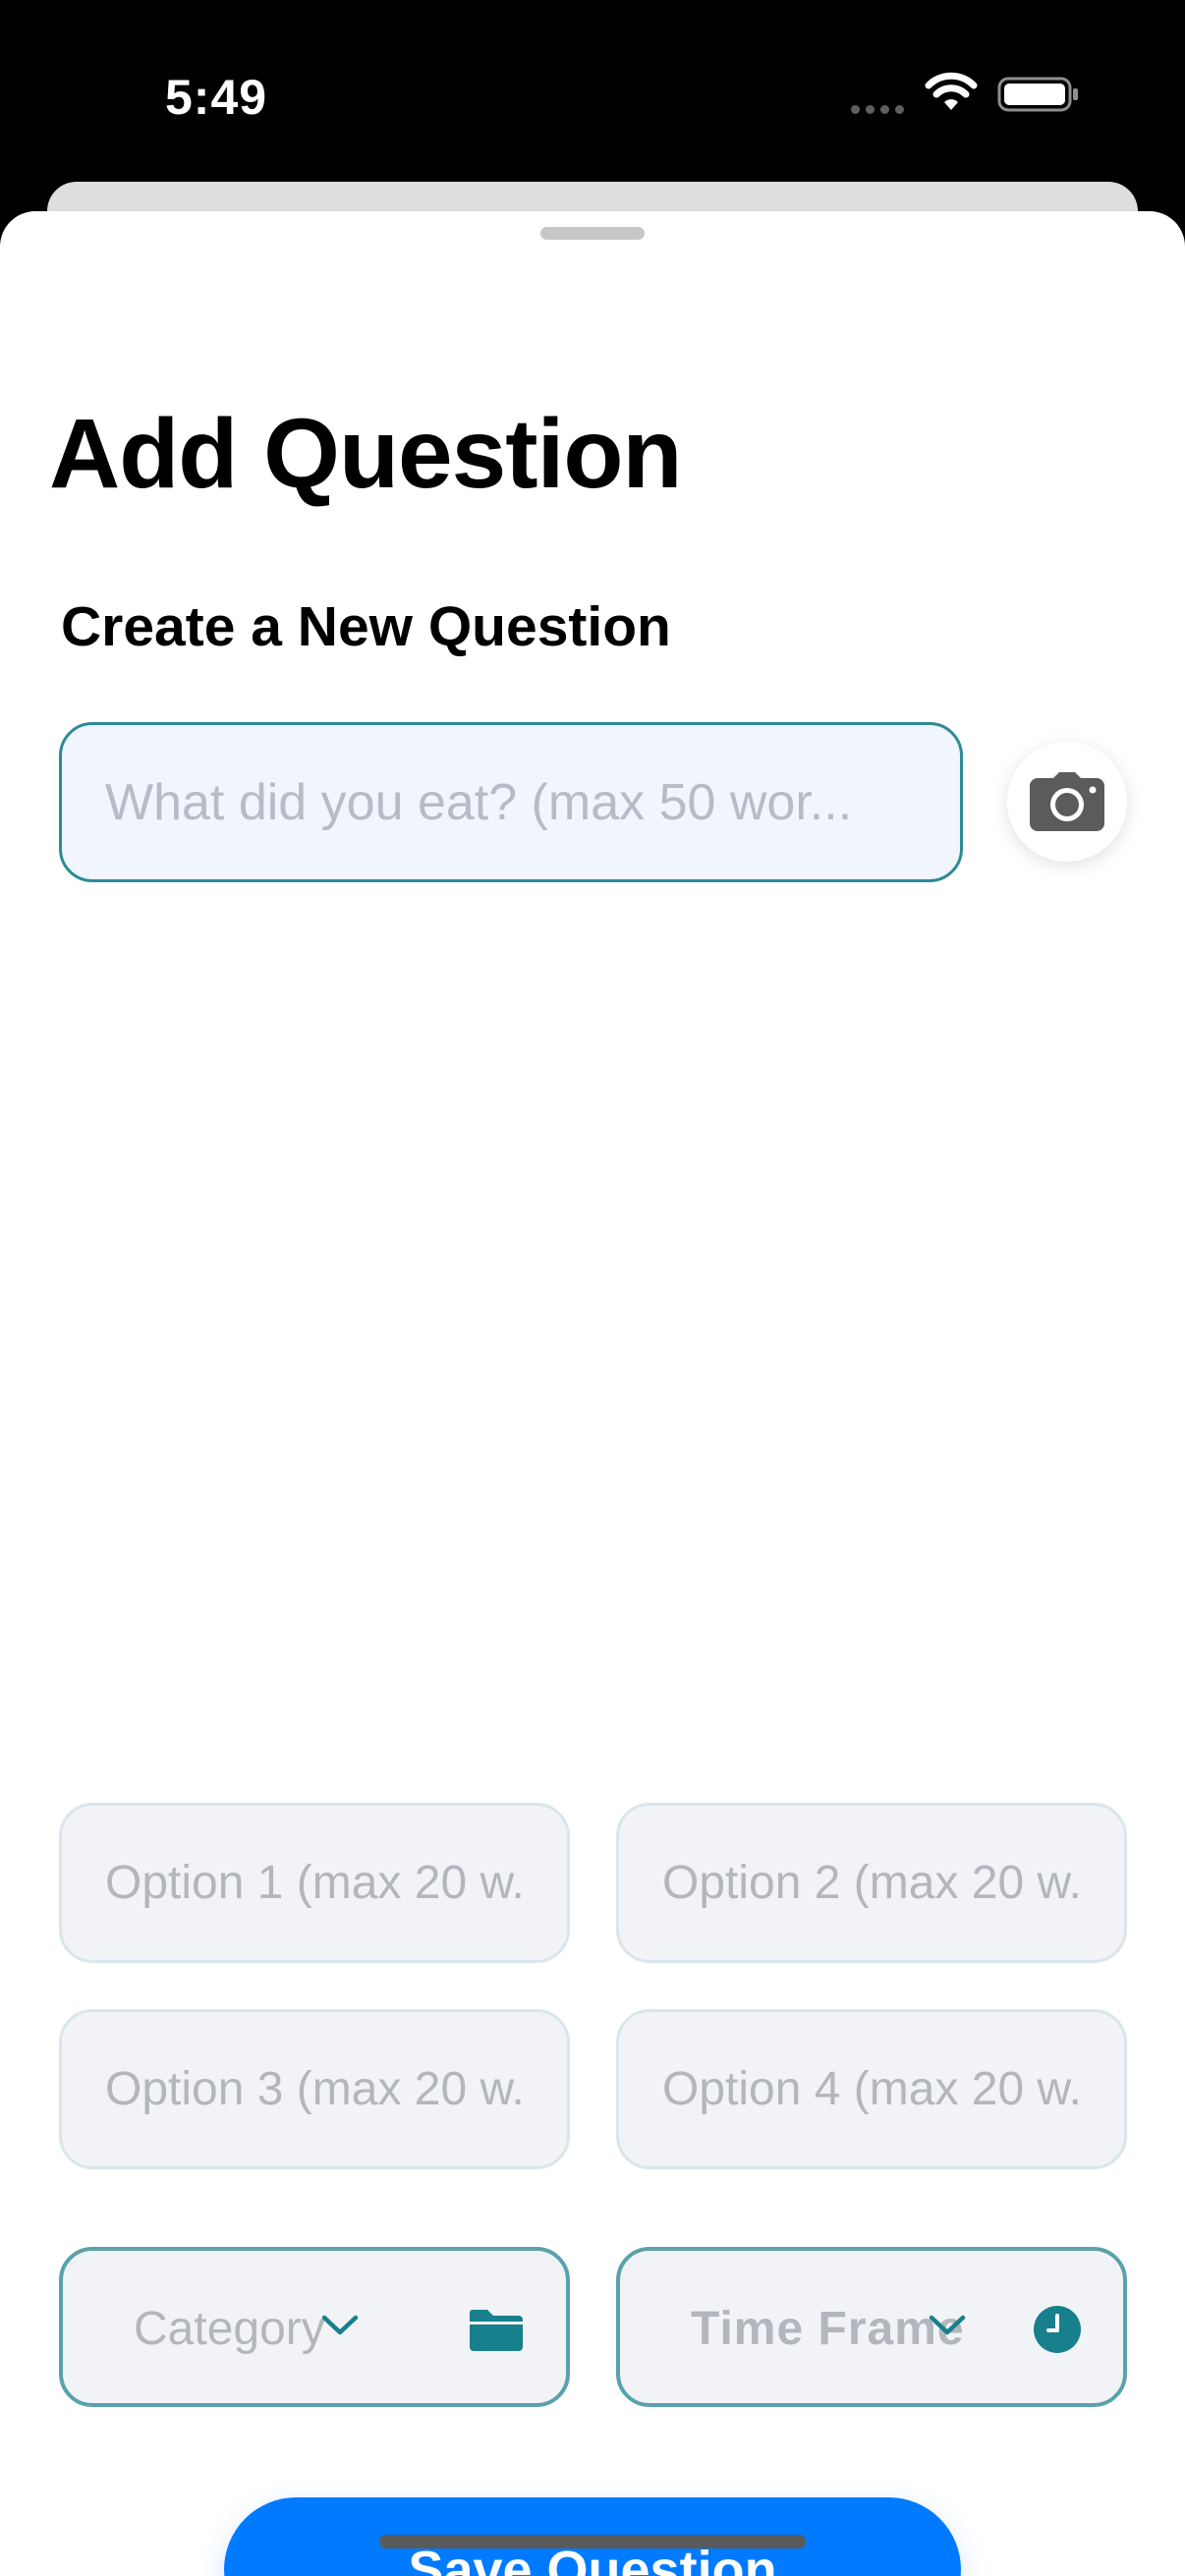 The height and width of the screenshot is (2576, 1185). Describe the element at coordinates (872, 2089) in the screenshot. I see `option-4-input` at that location.